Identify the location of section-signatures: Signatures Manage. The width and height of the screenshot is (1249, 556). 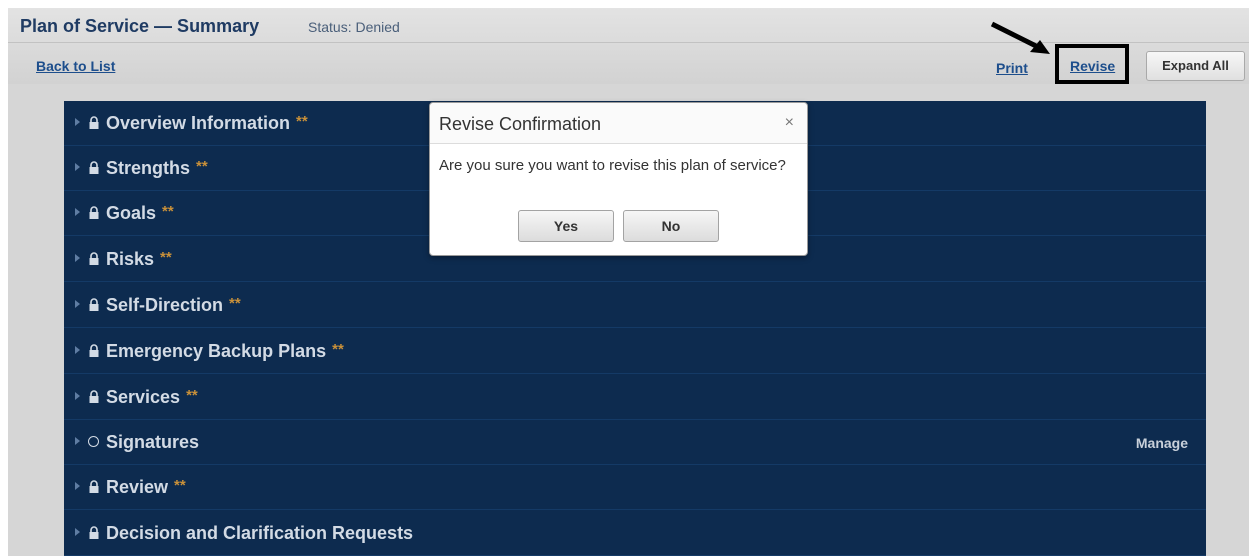
(635, 442).